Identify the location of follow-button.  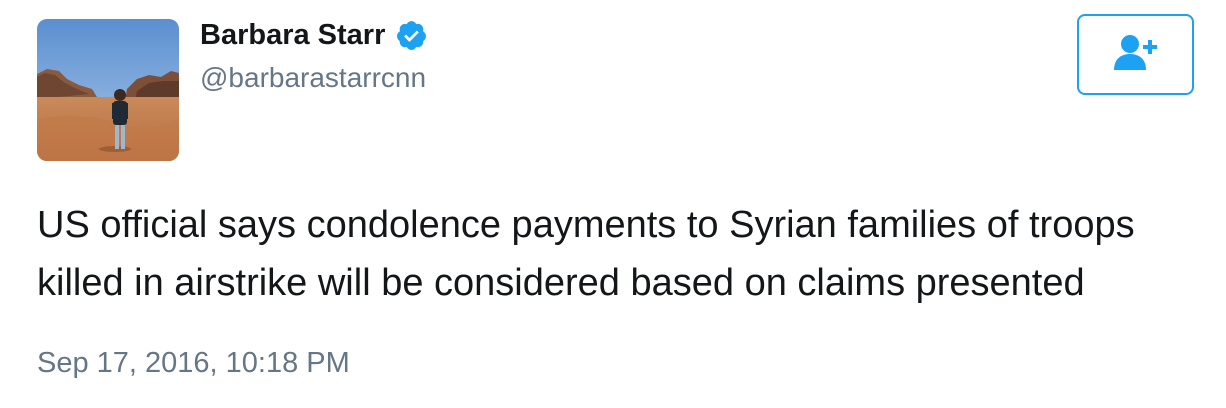
(1135, 54).